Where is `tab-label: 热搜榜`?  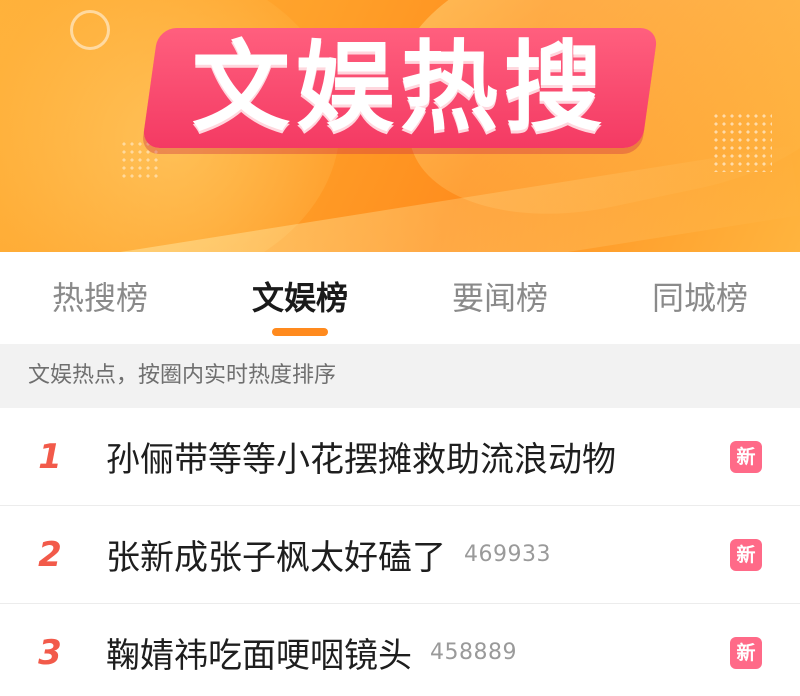
tab-label: 热搜榜 is located at coordinates (99, 298).